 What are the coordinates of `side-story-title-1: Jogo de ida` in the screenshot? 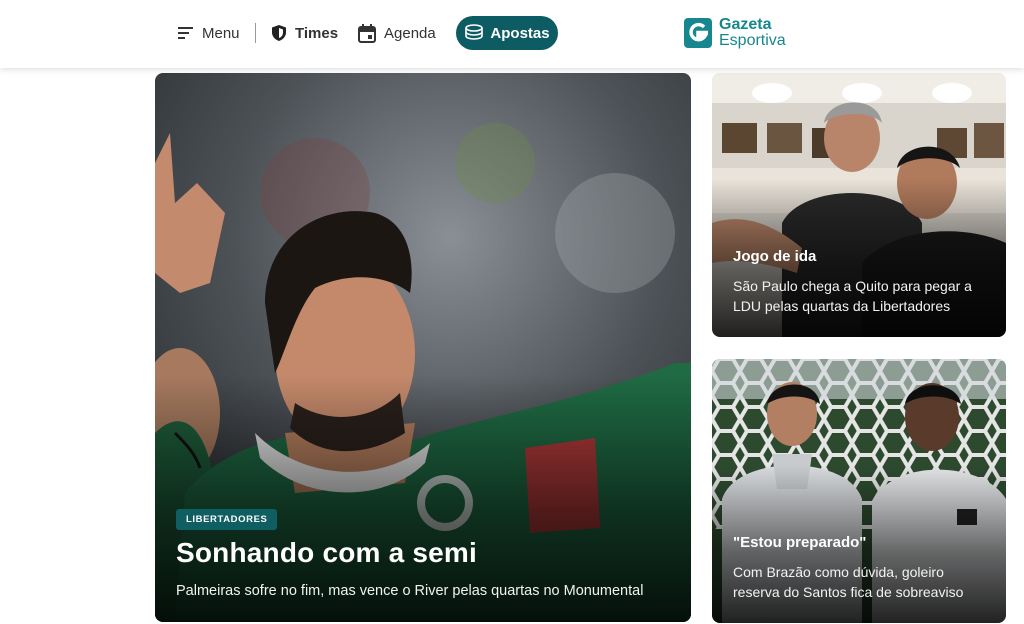 It's located at (774, 256).